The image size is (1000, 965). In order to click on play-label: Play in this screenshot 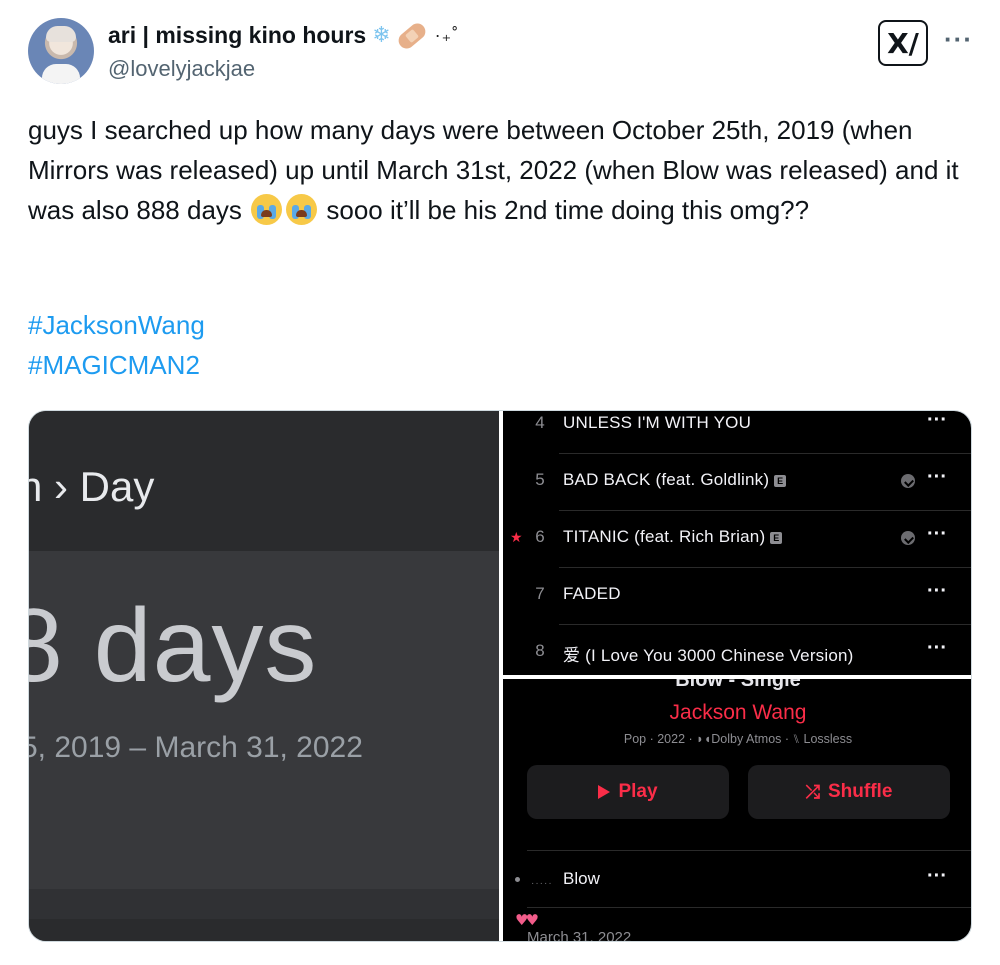, I will do `click(638, 791)`.